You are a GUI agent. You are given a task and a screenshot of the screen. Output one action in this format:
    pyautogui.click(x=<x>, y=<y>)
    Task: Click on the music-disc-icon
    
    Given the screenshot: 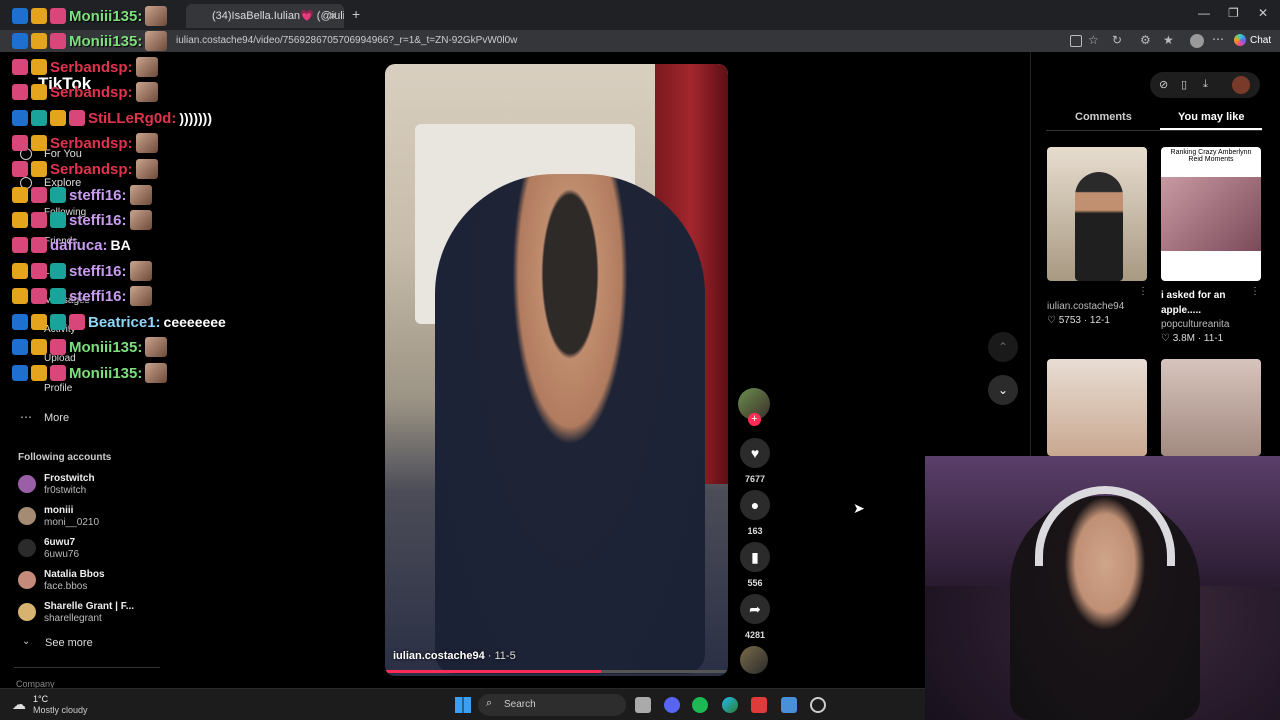 What is the action you would take?
    pyautogui.click(x=754, y=660)
    